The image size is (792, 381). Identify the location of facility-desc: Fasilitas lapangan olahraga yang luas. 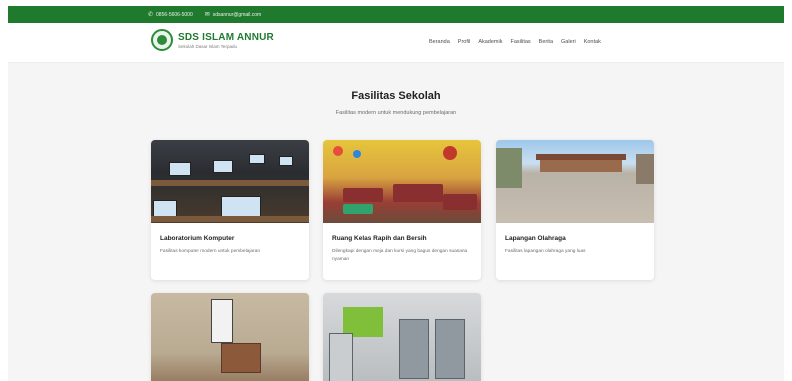
(545, 251).